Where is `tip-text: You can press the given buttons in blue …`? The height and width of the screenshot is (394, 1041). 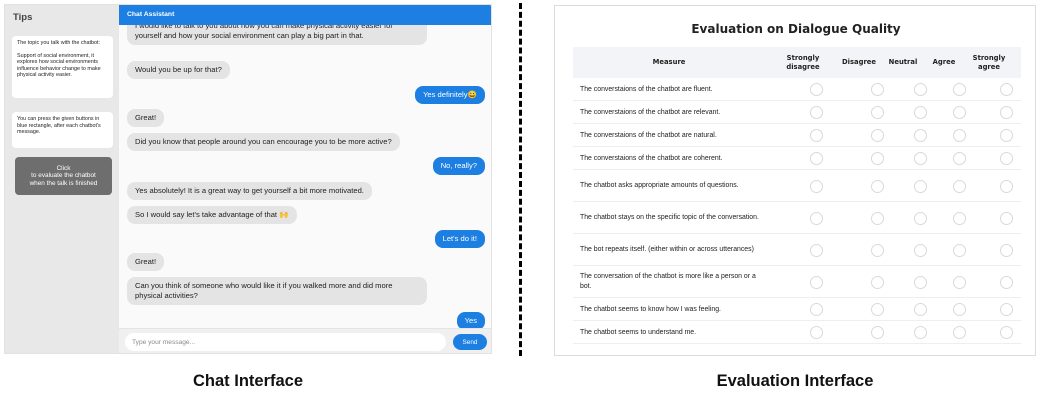
tip-text: You can press the given buttons in blue … is located at coordinates (59, 126).